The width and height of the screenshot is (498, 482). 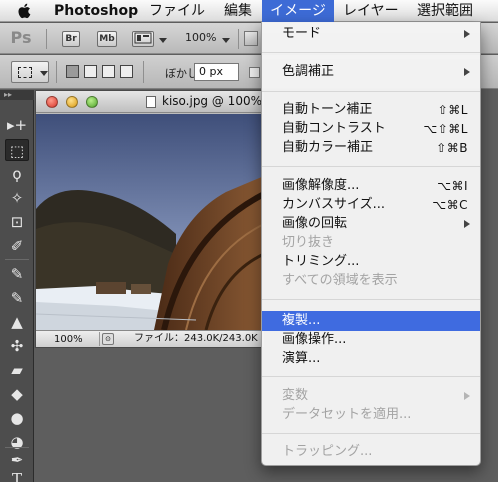 I want to click on menu-shortcut: ⇧⌘B, so click(x=452, y=148).